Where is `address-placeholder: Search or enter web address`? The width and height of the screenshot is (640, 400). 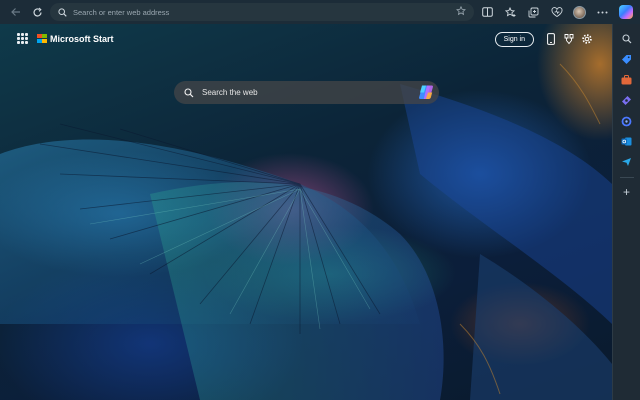
address-placeholder: Search or enter web address is located at coordinates (121, 12).